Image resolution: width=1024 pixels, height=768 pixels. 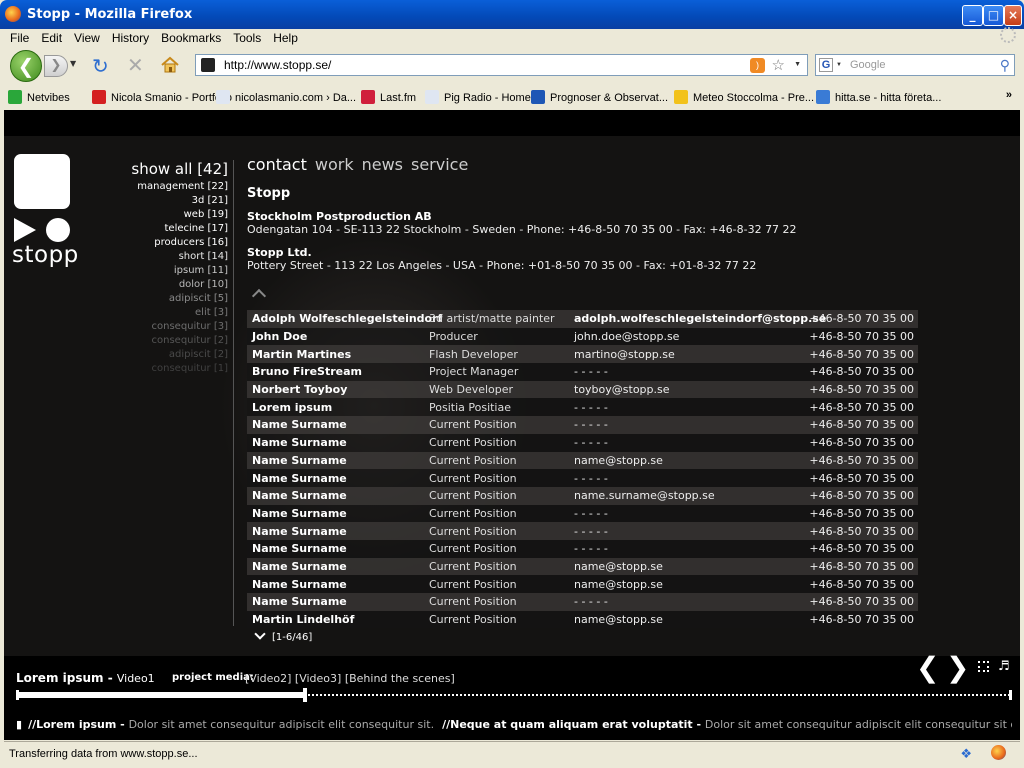 What do you see at coordinates (826, 65) in the screenshot?
I see `google-engine-icon: G` at bounding box center [826, 65].